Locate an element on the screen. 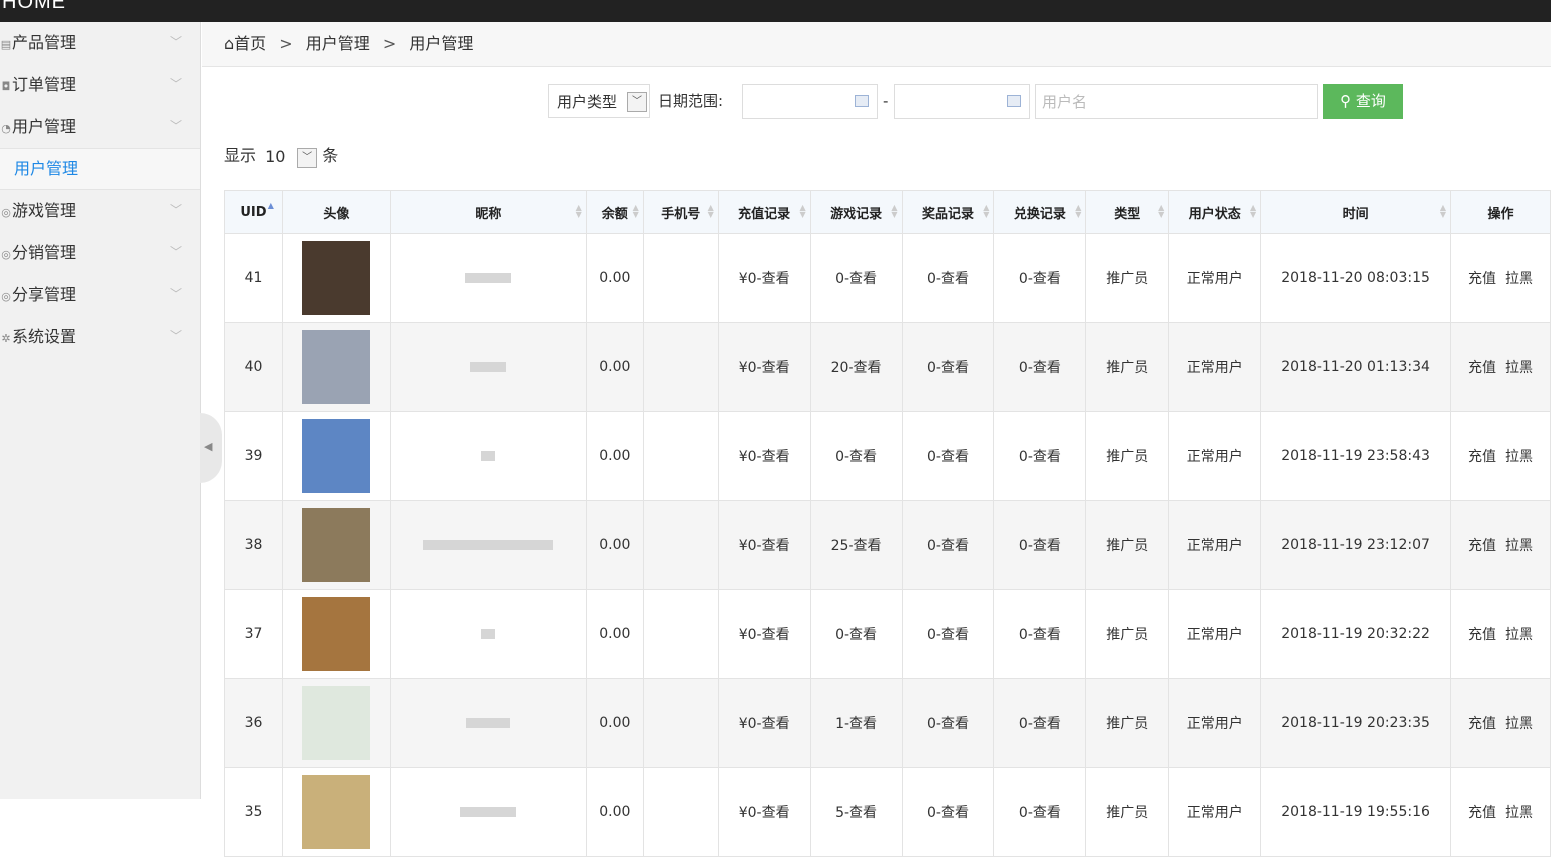 Image resolution: width=1551 pixels, height=857 pixels. column-header-phone: 手机号 ▲ ▼ is located at coordinates (680, 212).